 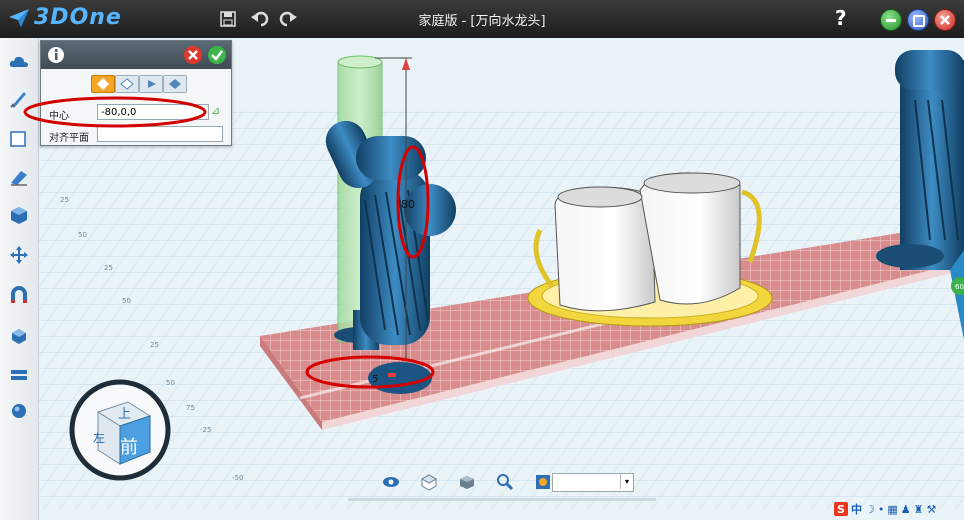 I want to click on grid-label: -25, so click(x=205, y=430).